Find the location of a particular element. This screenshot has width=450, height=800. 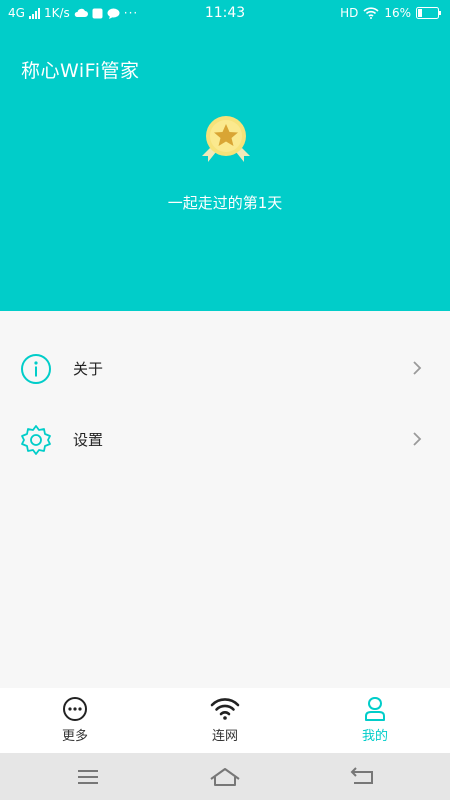

tab-more: 更多 is located at coordinates (75, 720).